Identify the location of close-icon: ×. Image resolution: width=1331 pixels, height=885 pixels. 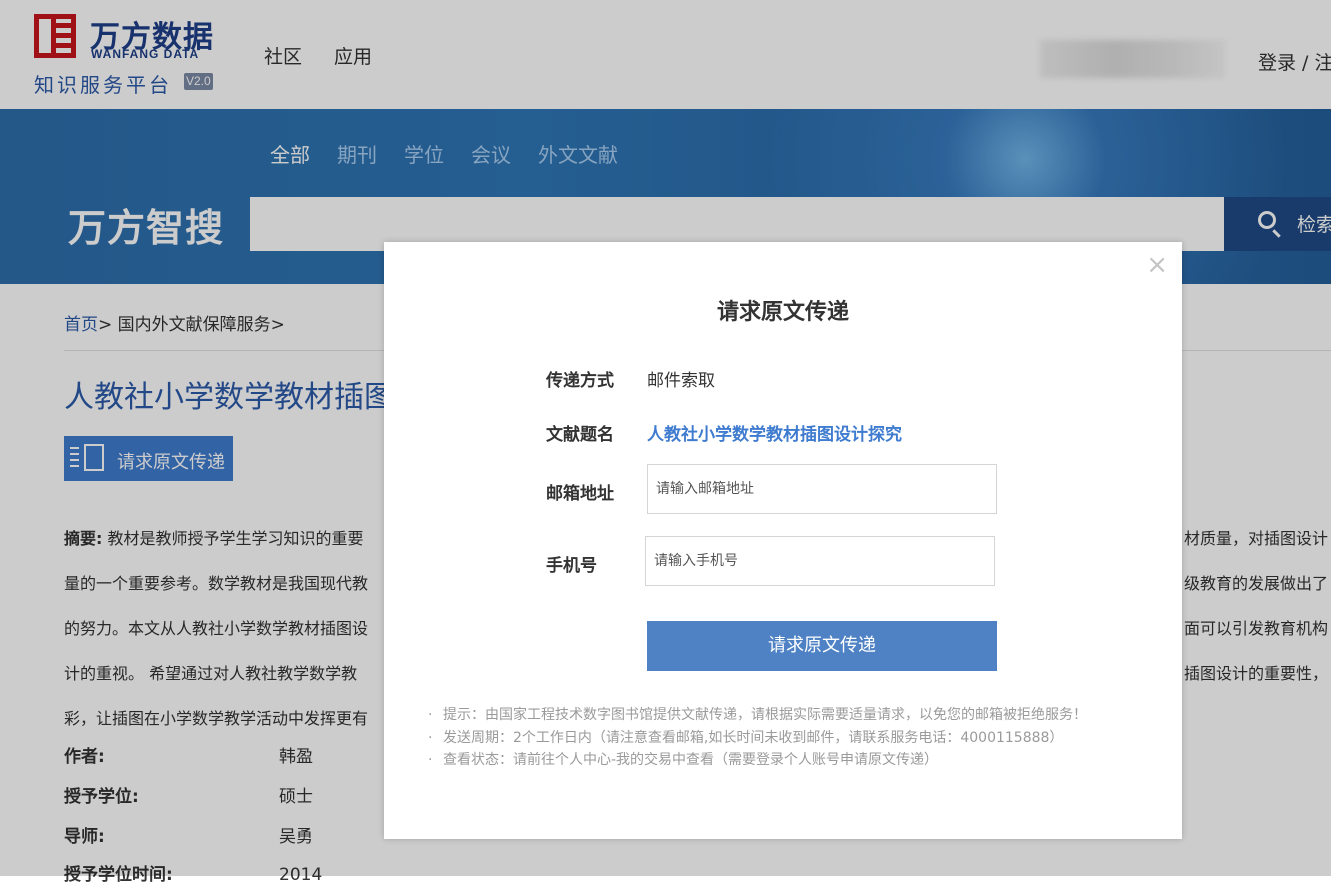
(1157, 265).